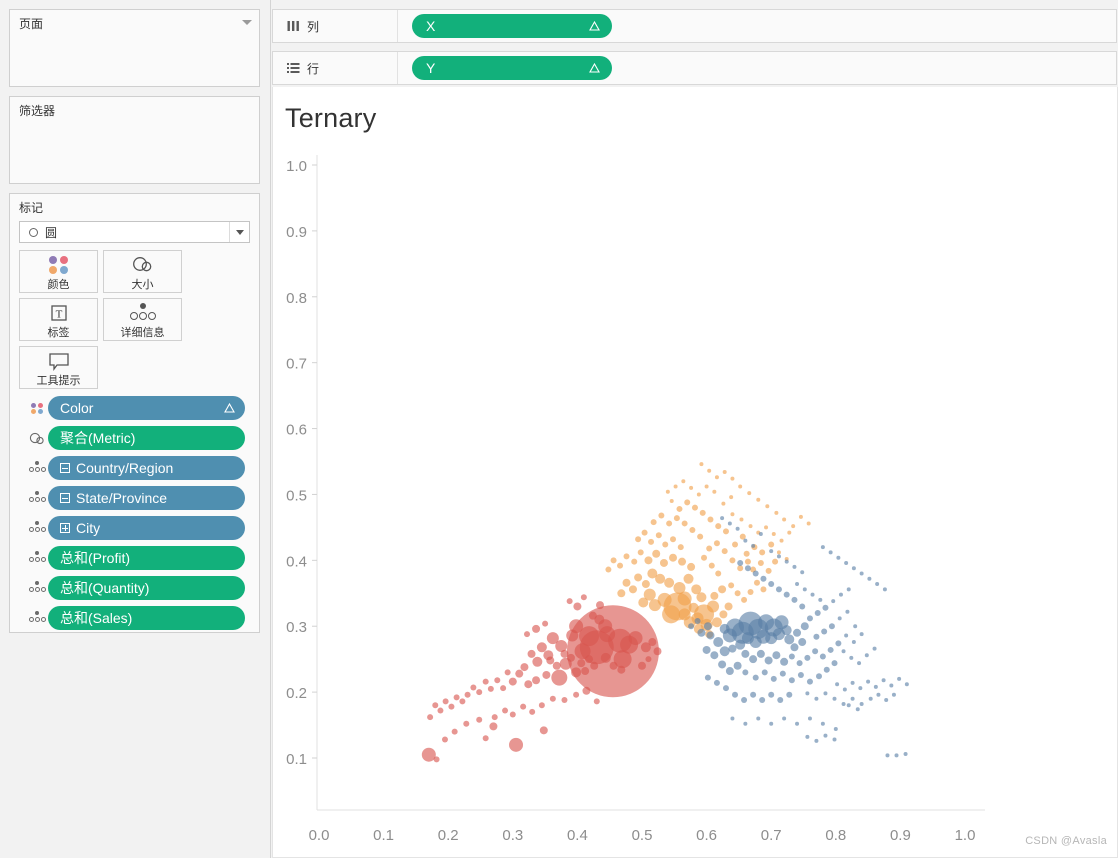 Image resolution: width=1118 pixels, height=858 pixels. Describe the element at coordinates (146, 528) in the screenshot. I see `marks-pill-city: City` at that location.